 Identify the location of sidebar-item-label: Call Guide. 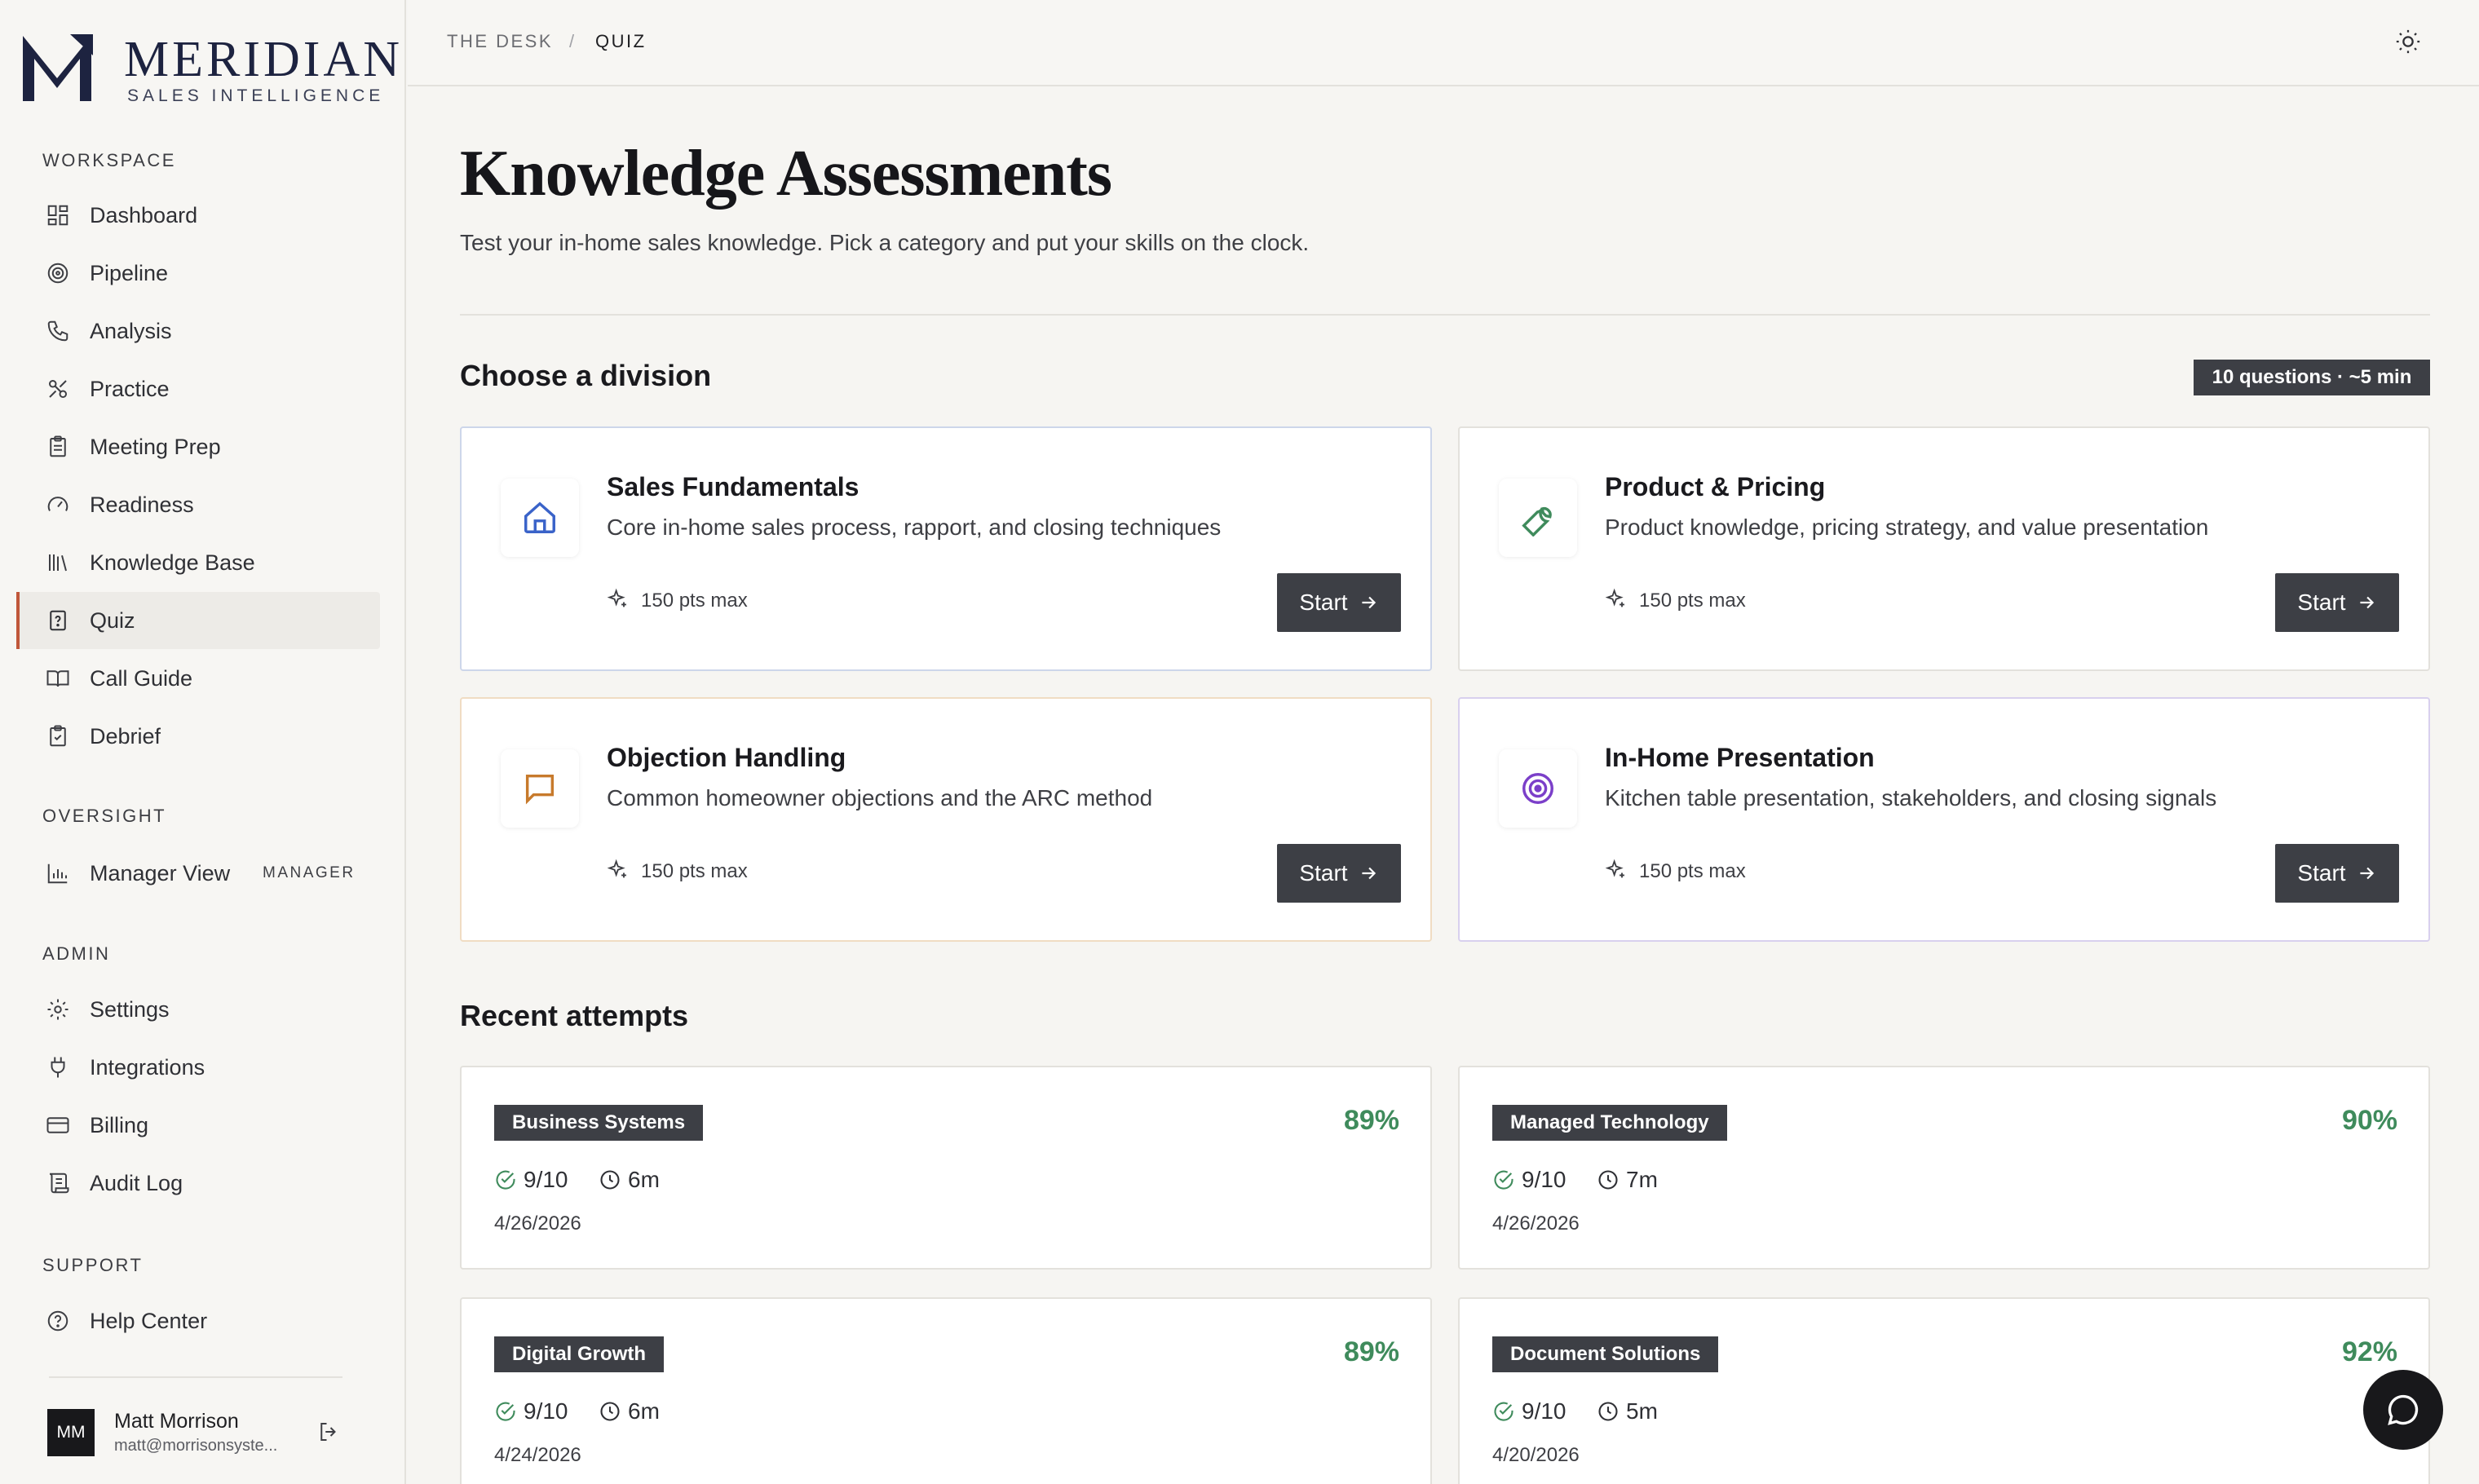
(141, 678).